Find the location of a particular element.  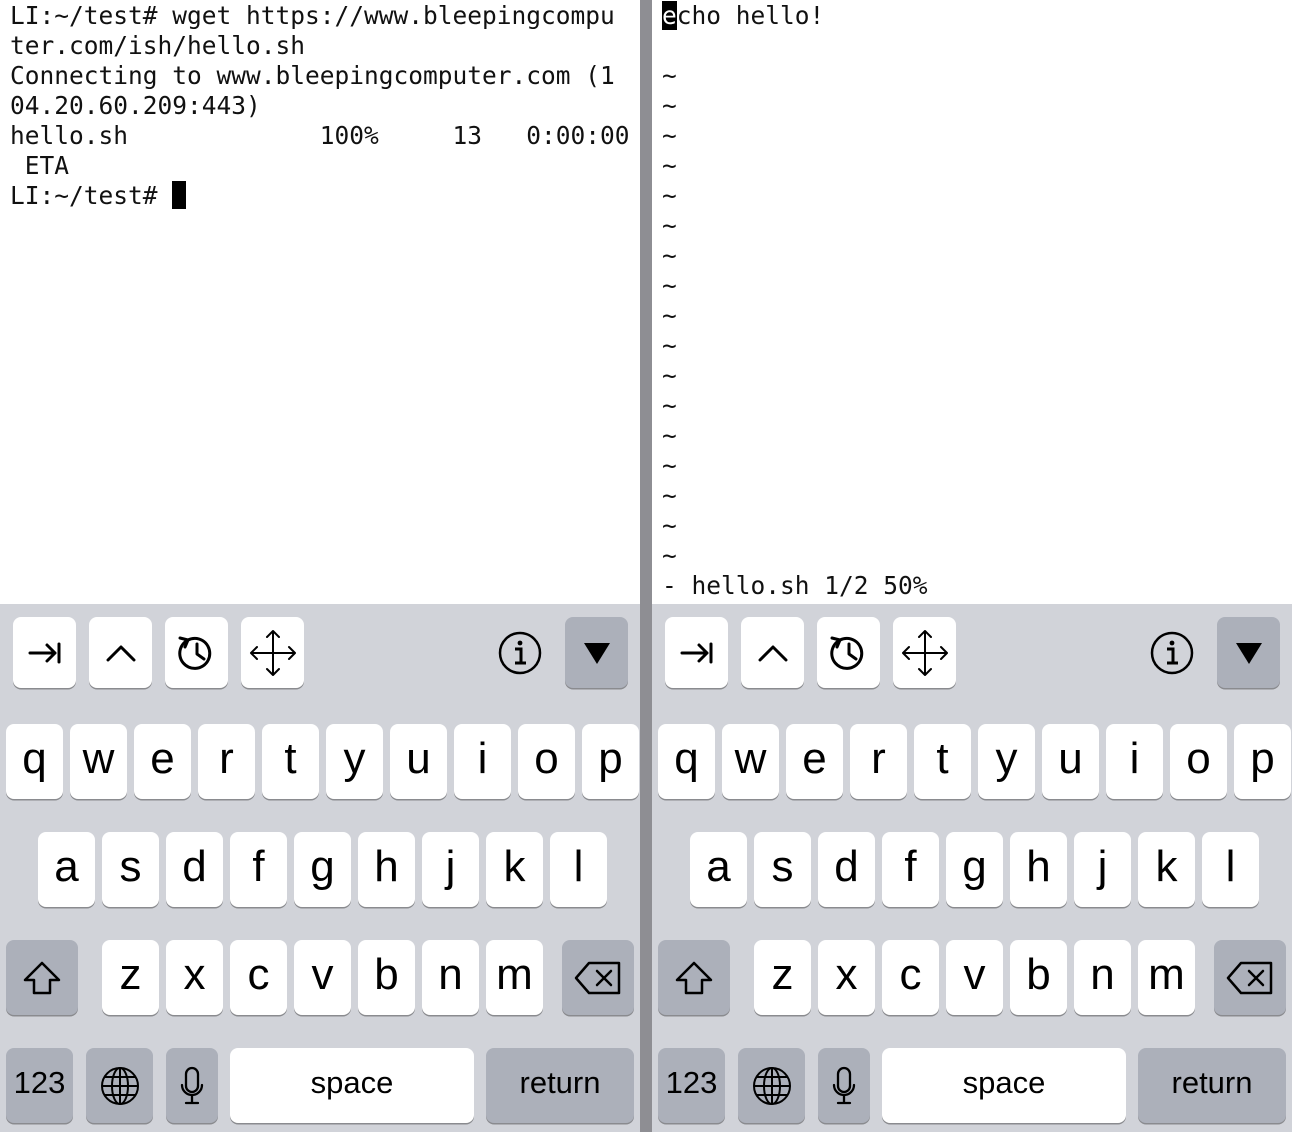

split-divider is located at coordinates (646, 566).